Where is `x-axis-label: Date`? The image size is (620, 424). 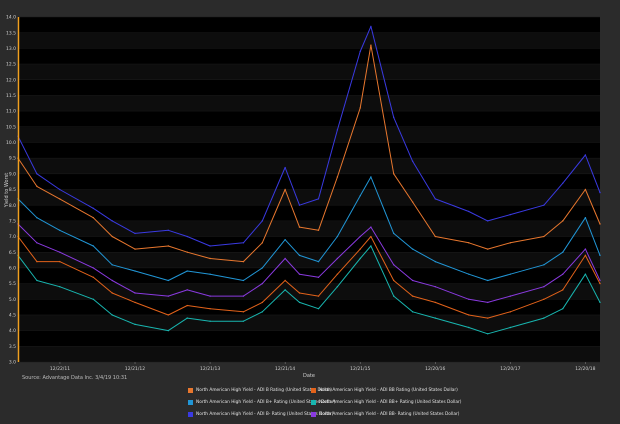 x-axis-label: Date is located at coordinates (309, 376).